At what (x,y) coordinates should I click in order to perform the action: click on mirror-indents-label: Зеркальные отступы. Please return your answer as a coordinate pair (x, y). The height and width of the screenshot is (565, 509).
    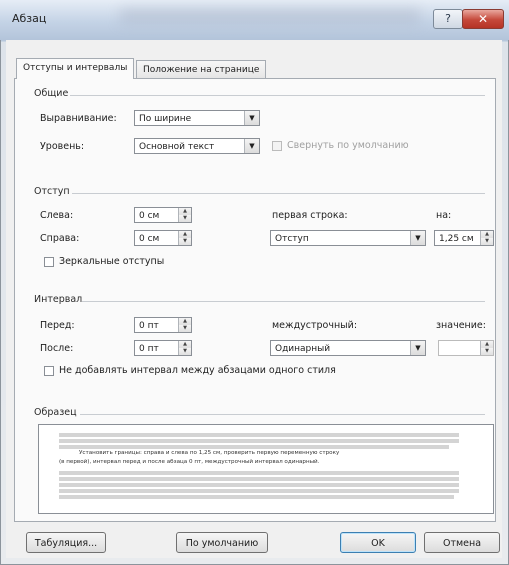
    Looking at the image, I should click on (112, 261).